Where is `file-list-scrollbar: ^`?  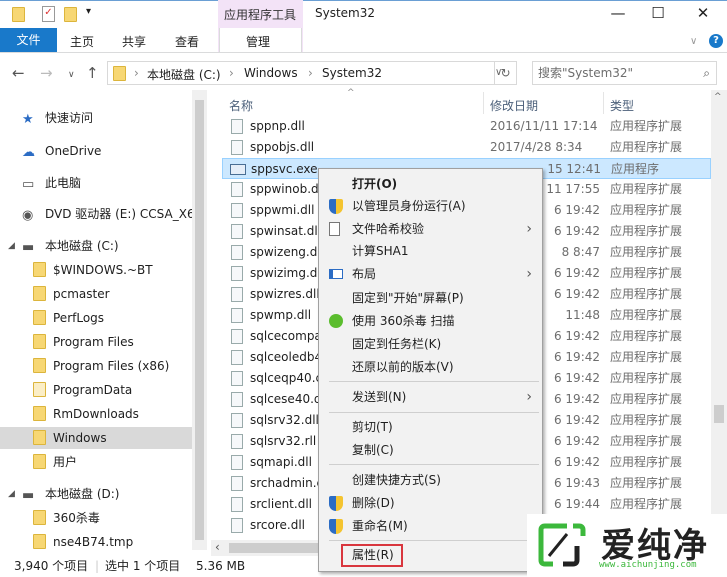 file-list-scrollbar: ^ is located at coordinates (719, 317).